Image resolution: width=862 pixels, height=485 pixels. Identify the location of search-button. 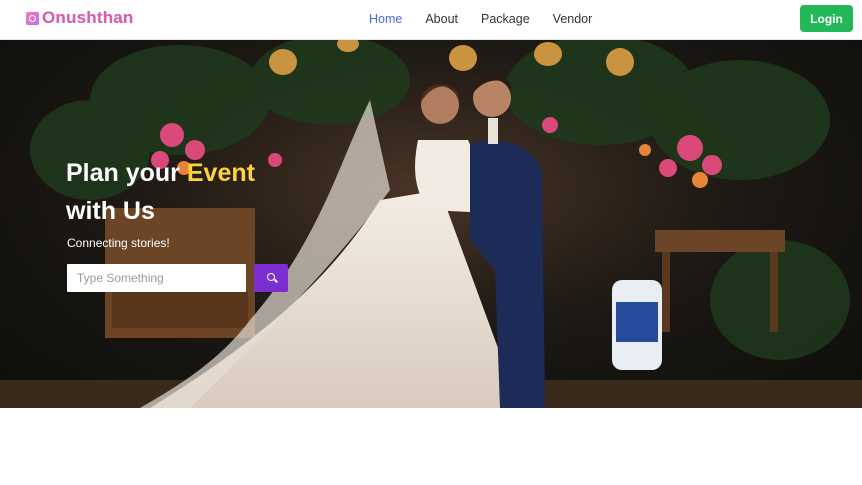
(271, 278).